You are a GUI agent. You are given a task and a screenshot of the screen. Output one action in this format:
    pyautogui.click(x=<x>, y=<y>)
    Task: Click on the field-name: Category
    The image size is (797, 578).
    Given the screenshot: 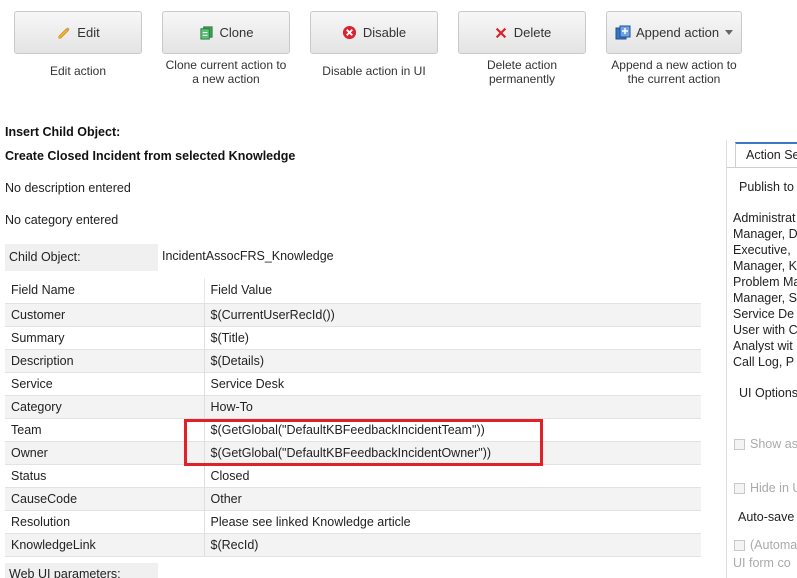 What is the action you would take?
    pyautogui.click(x=105, y=407)
    